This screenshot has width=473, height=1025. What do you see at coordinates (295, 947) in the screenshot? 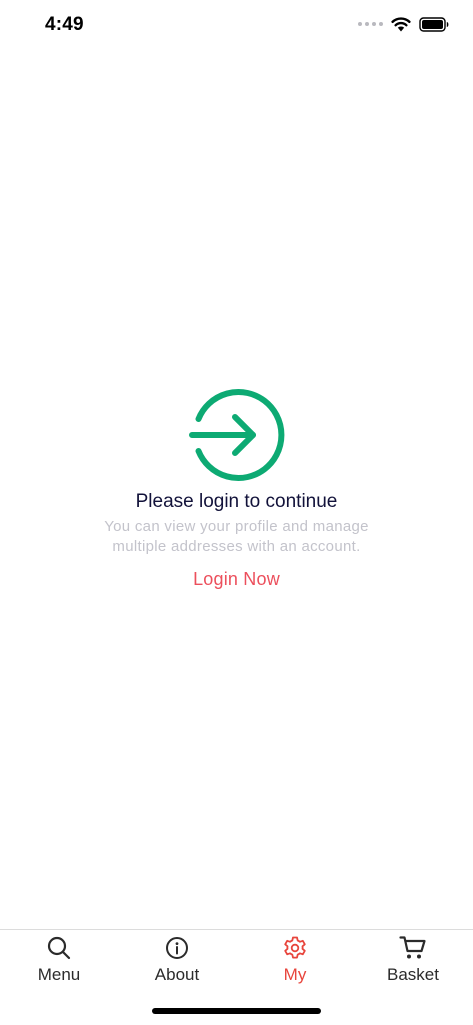
I see `gear-icon` at bounding box center [295, 947].